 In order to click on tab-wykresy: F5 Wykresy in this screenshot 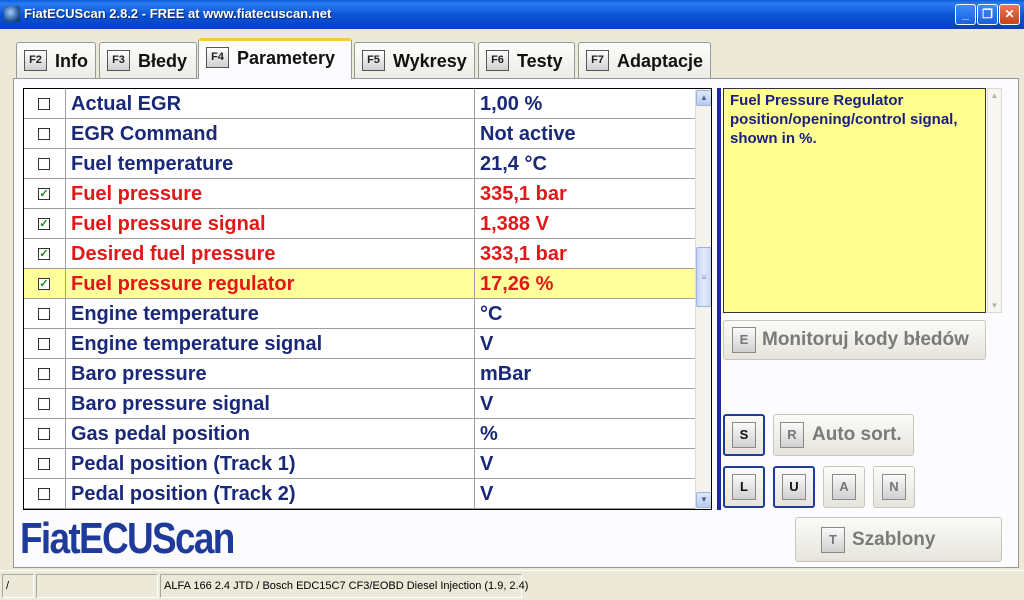, I will do `click(414, 60)`.